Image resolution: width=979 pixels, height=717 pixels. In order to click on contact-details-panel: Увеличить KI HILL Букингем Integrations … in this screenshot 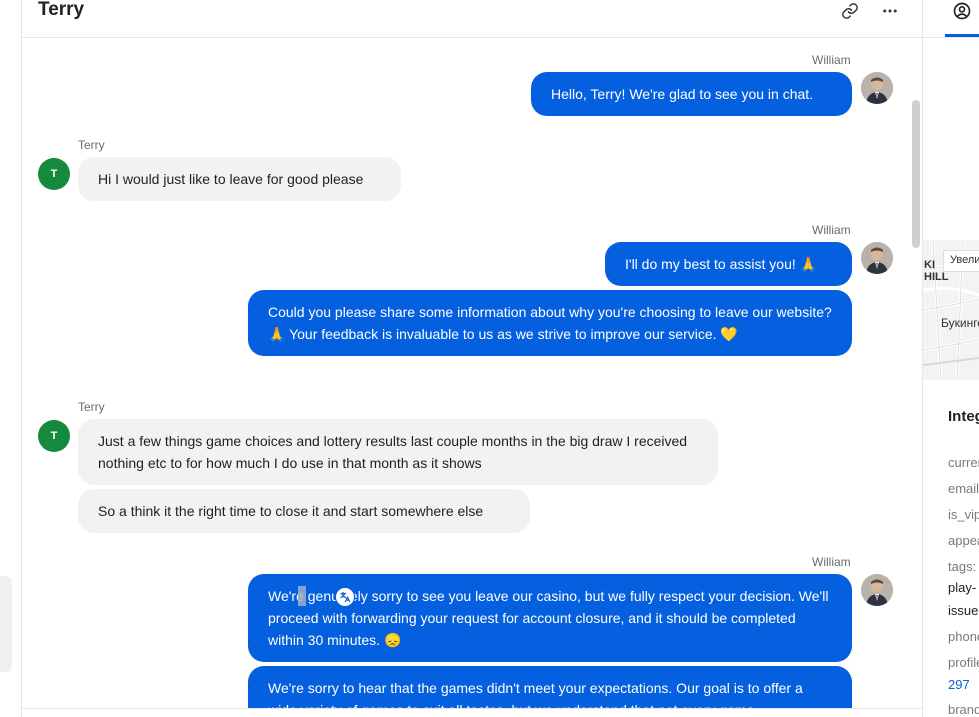, I will do `click(951, 358)`.